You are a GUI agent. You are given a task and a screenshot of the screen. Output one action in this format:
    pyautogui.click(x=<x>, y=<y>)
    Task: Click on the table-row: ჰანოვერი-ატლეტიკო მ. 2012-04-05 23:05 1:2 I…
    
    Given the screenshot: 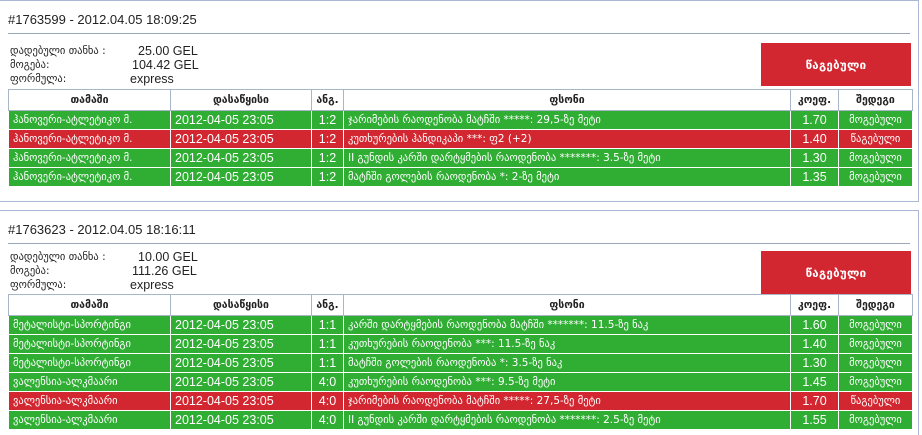 What is the action you would take?
    pyautogui.click(x=460, y=158)
    